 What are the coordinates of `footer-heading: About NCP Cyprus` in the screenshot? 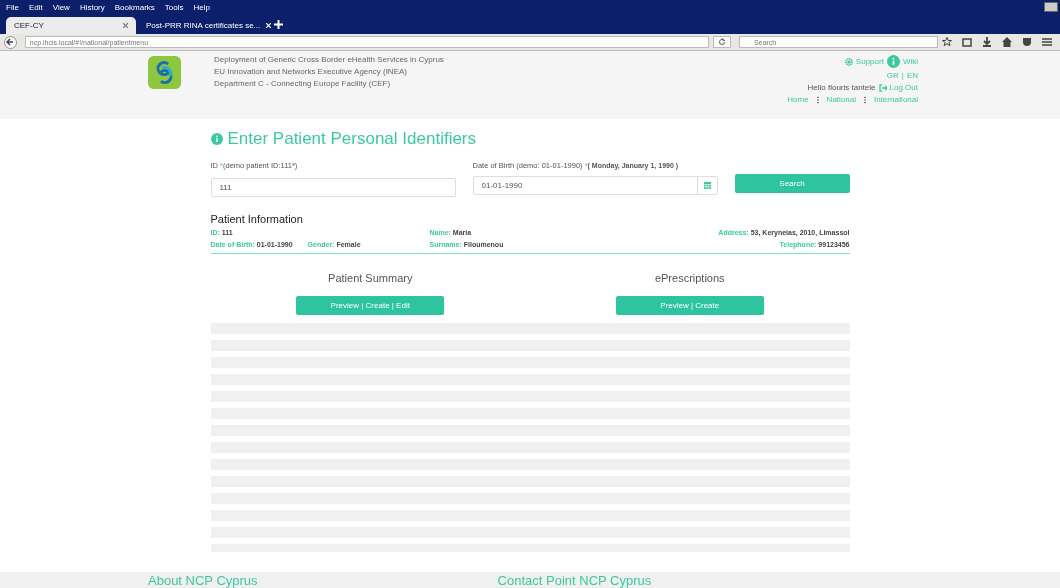 It's located at (203, 580).